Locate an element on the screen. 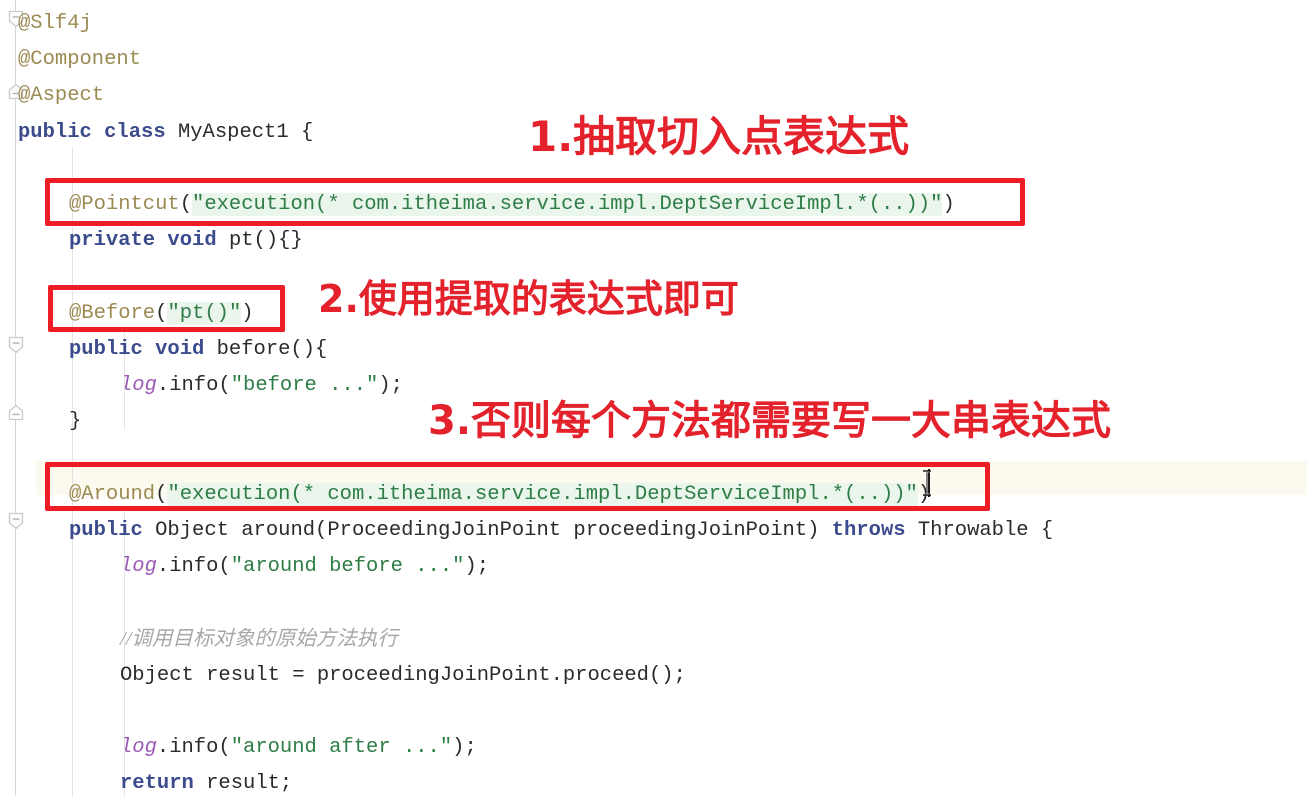  code-line: //调用目标对象的原始方法执行 is located at coordinates (259, 639).